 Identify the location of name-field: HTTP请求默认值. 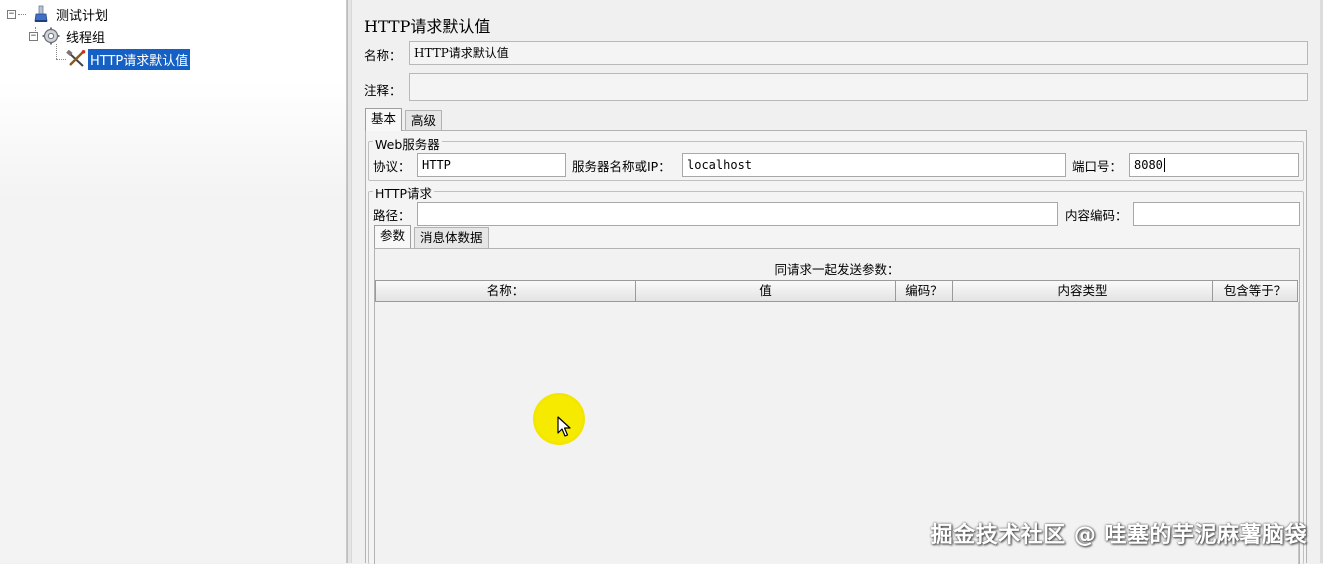
(858, 53).